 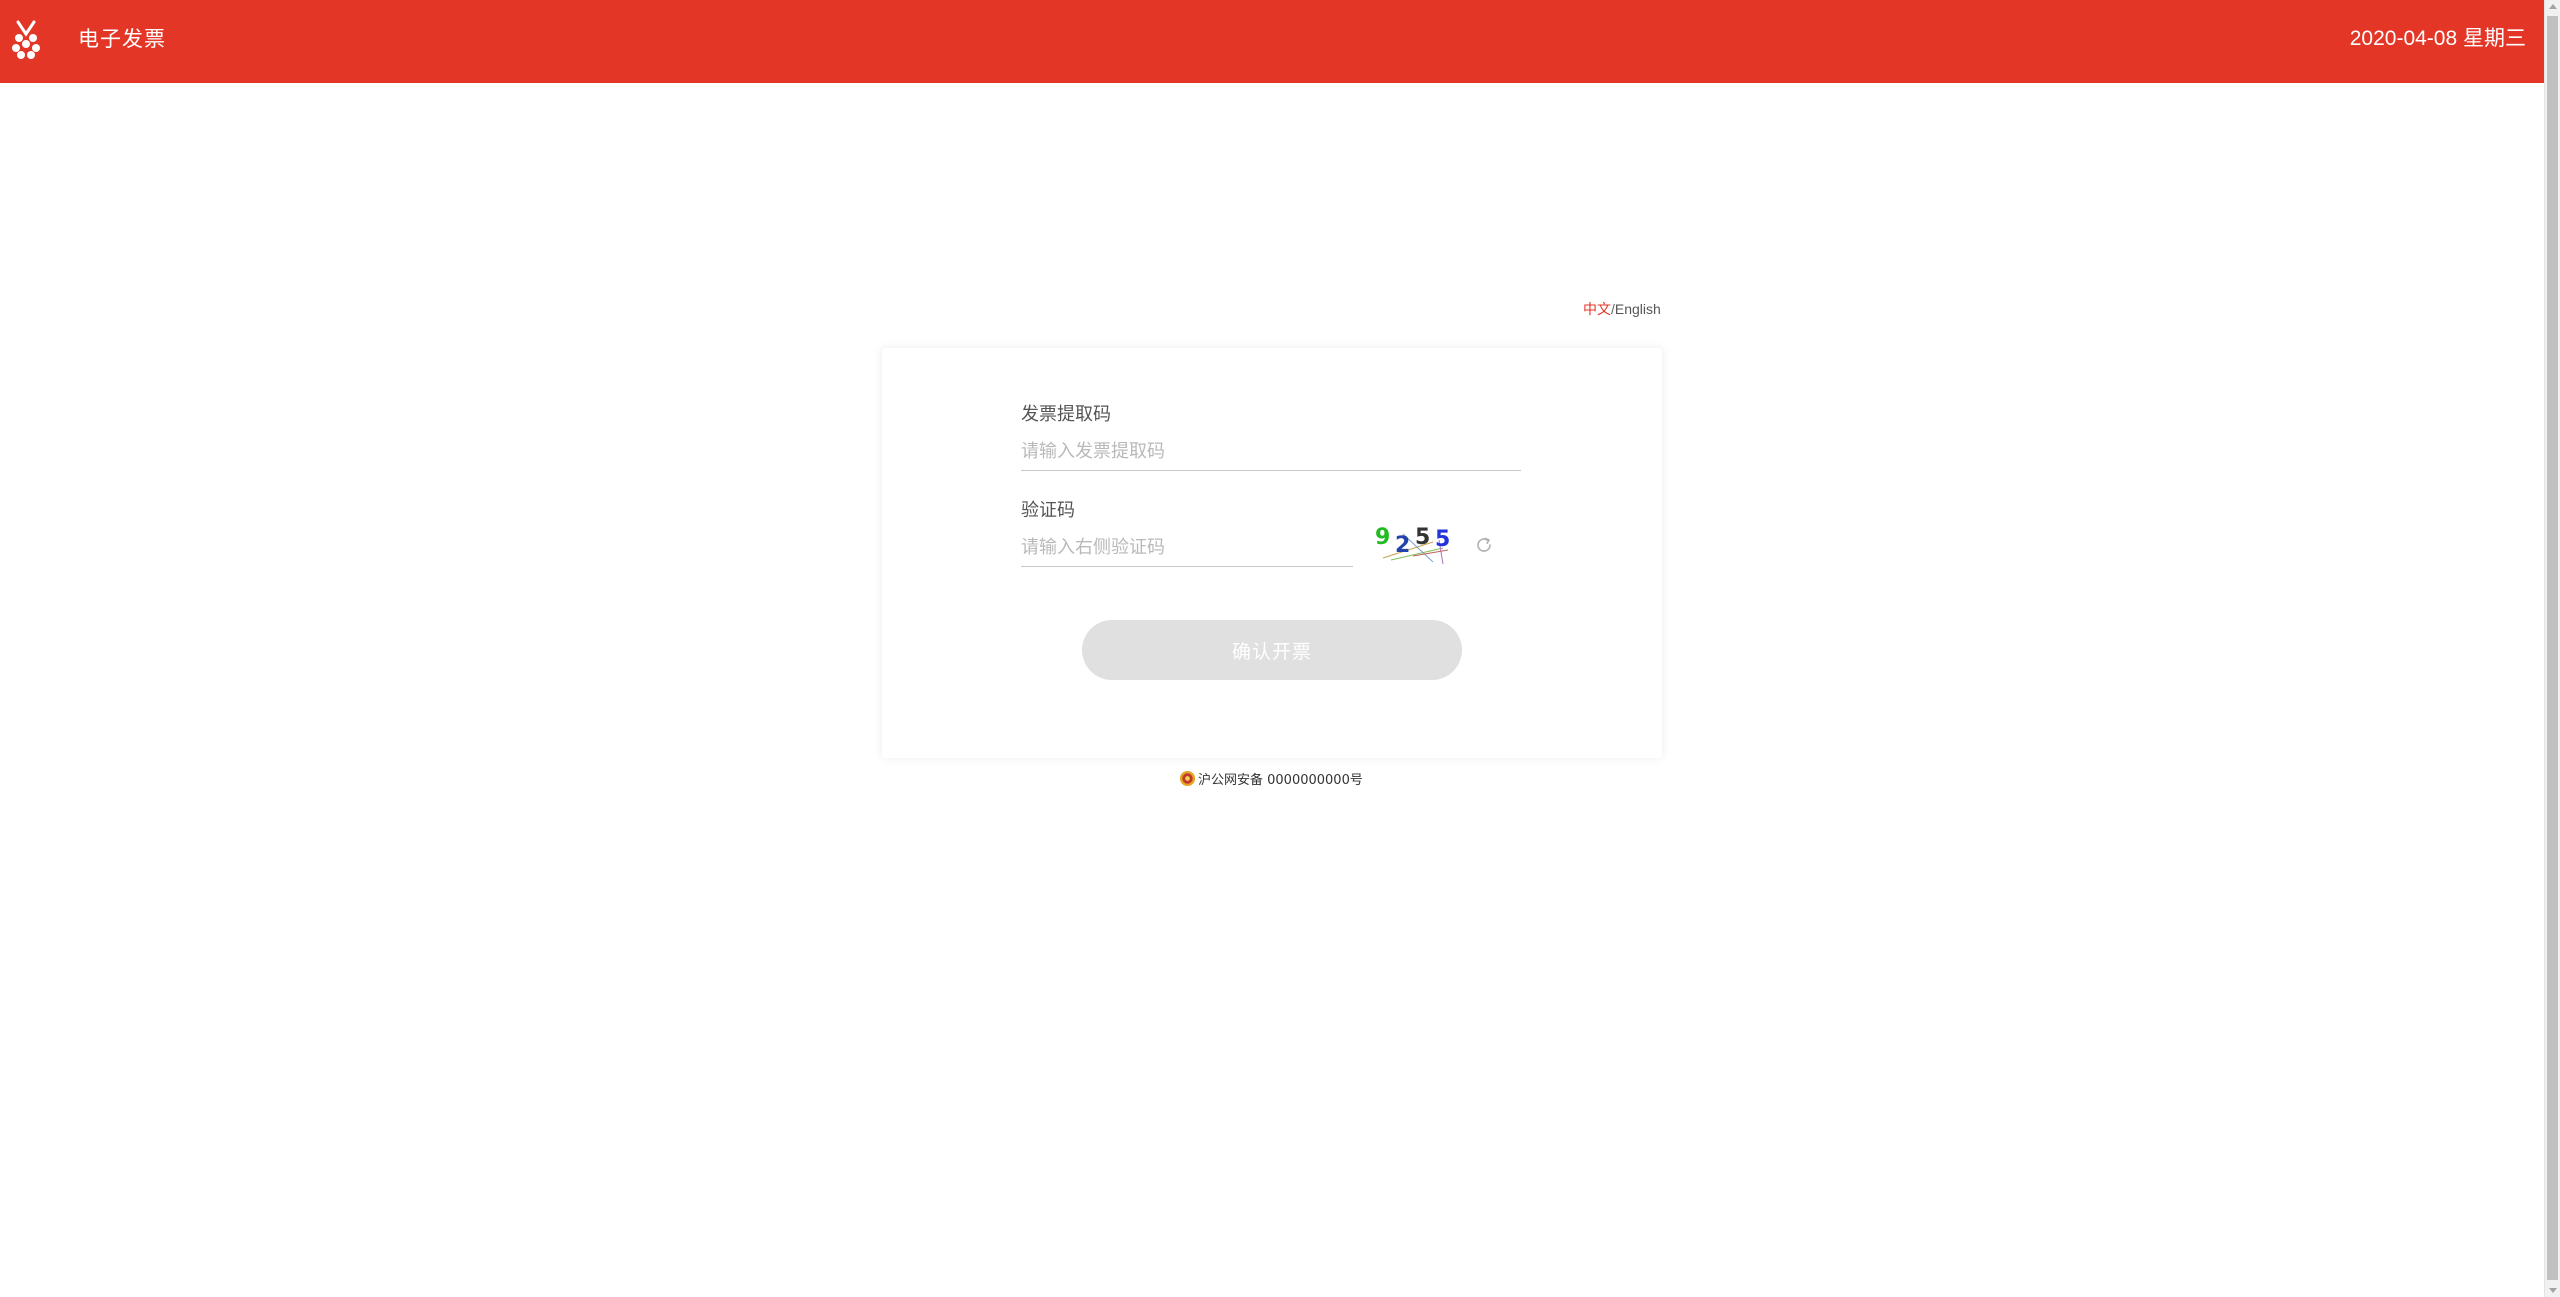 What do you see at coordinates (2553, 6) in the screenshot?
I see `scroll-up-arrow-icon` at bounding box center [2553, 6].